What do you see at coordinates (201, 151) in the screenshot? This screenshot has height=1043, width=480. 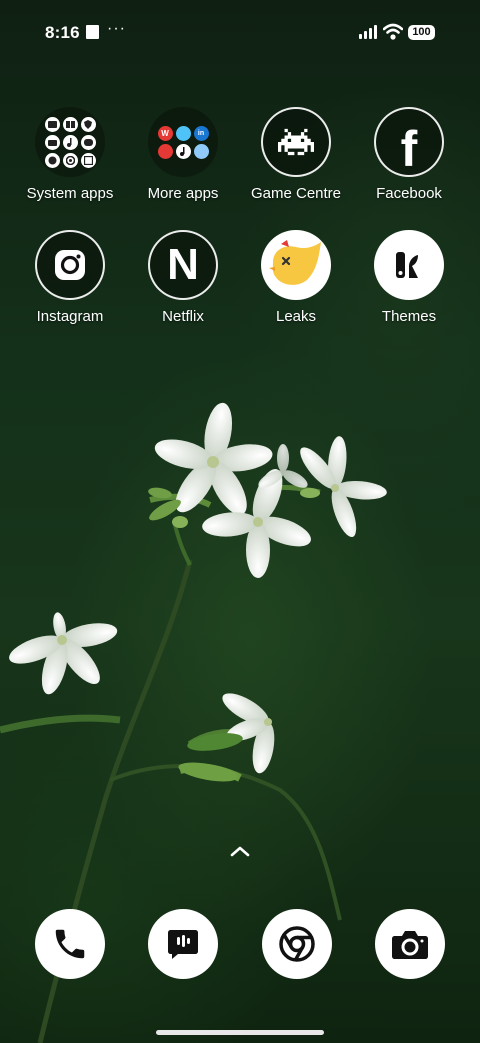 I see `globe-mini-icon` at bounding box center [201, 151].